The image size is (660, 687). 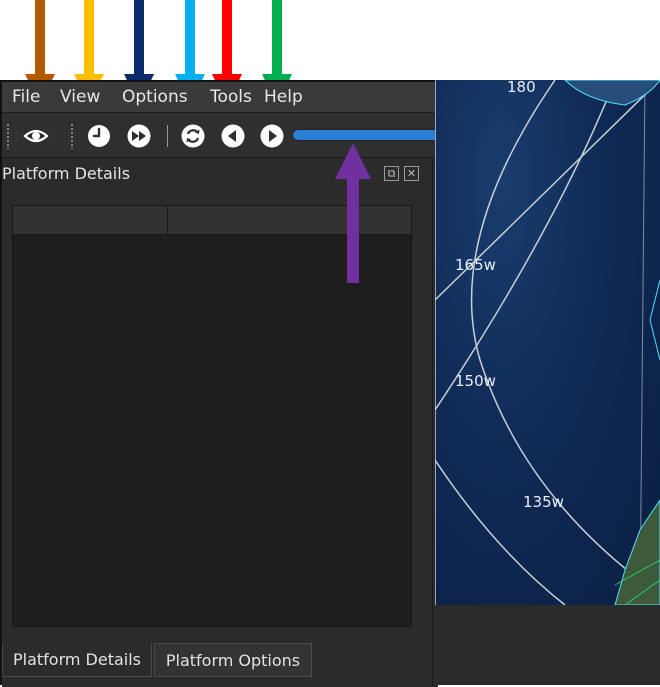 I want to click on fast-forward-button, so click(x=139, y=136).